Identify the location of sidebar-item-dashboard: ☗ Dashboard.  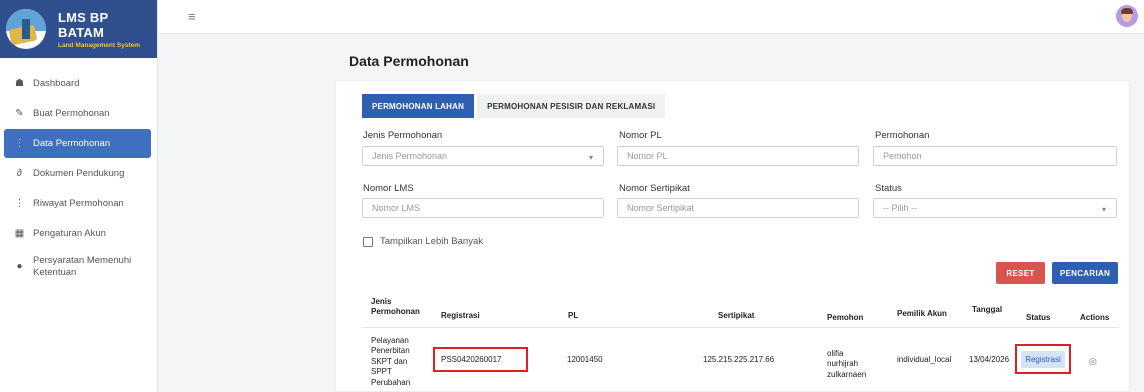
(77, 83).